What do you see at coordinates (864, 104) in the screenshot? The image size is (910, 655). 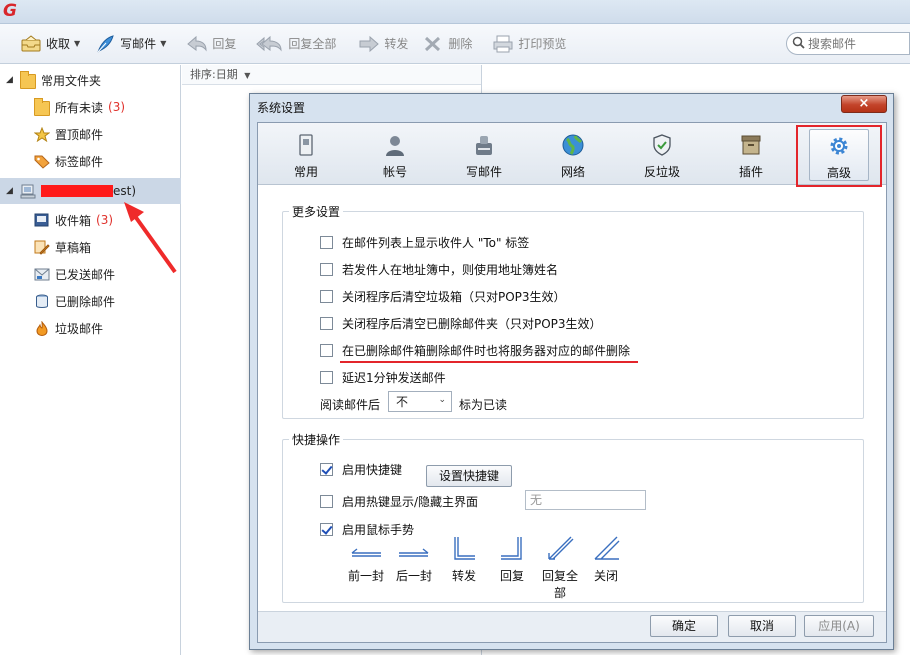 I see `close-icon: ×` at bounding box center [864, 104].